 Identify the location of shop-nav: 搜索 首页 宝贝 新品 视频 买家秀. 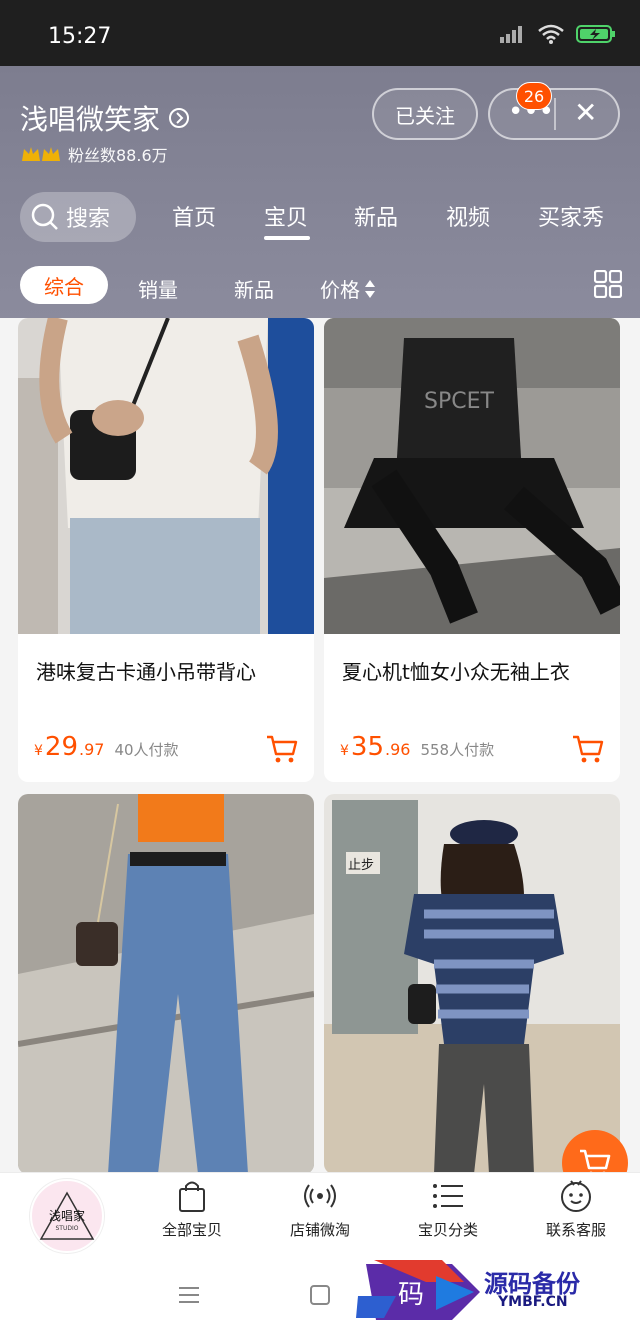
(320, 216).